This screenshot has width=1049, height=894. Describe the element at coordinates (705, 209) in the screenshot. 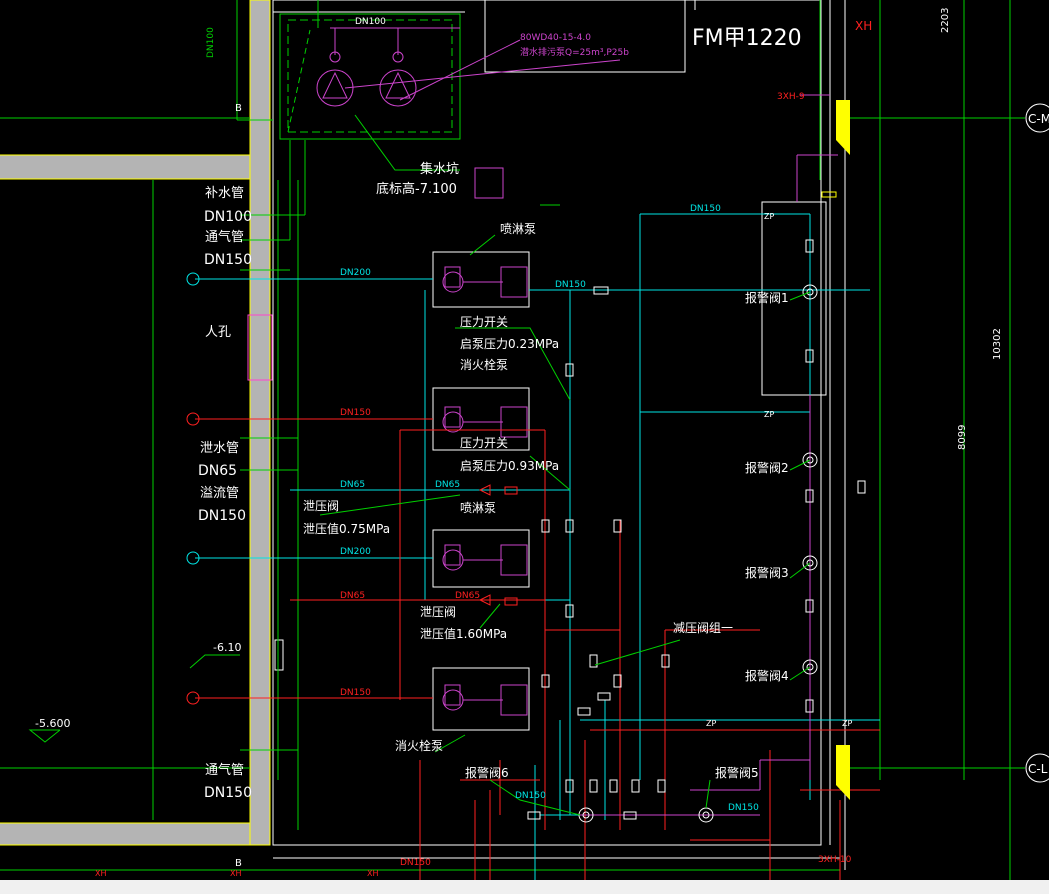

I see `pipe-size-10: DN150` at that location.